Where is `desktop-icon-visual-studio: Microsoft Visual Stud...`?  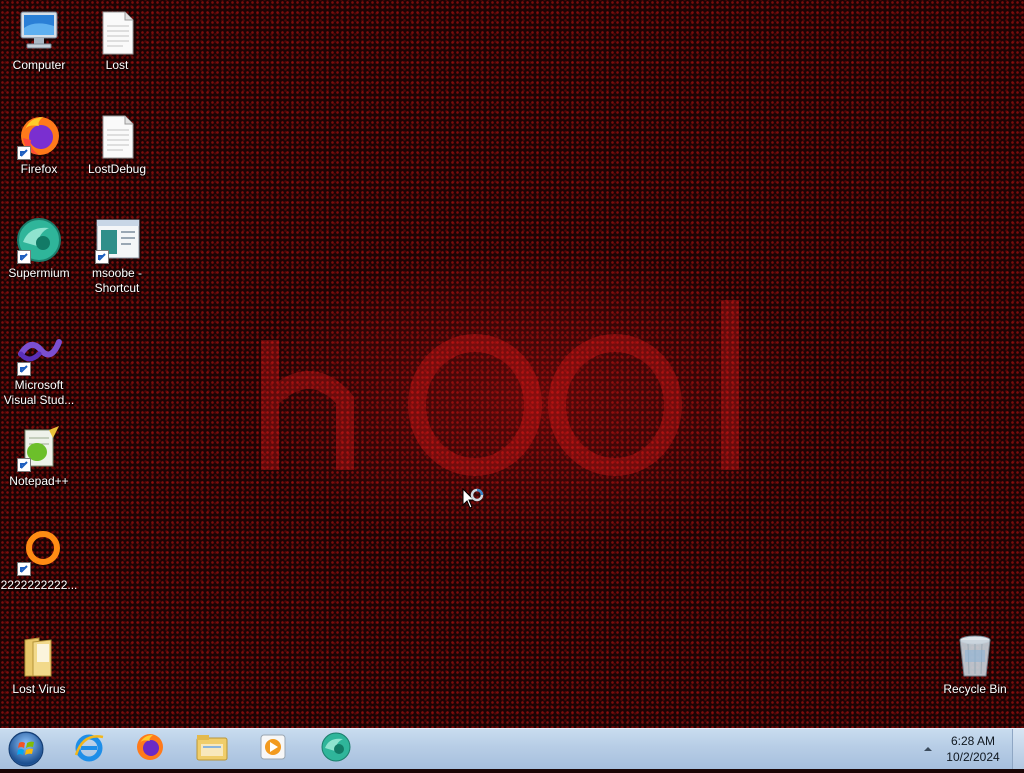 desktop-icon-visual-studio: Microsoft Visual Stud... is located at coordinates (39, 368).